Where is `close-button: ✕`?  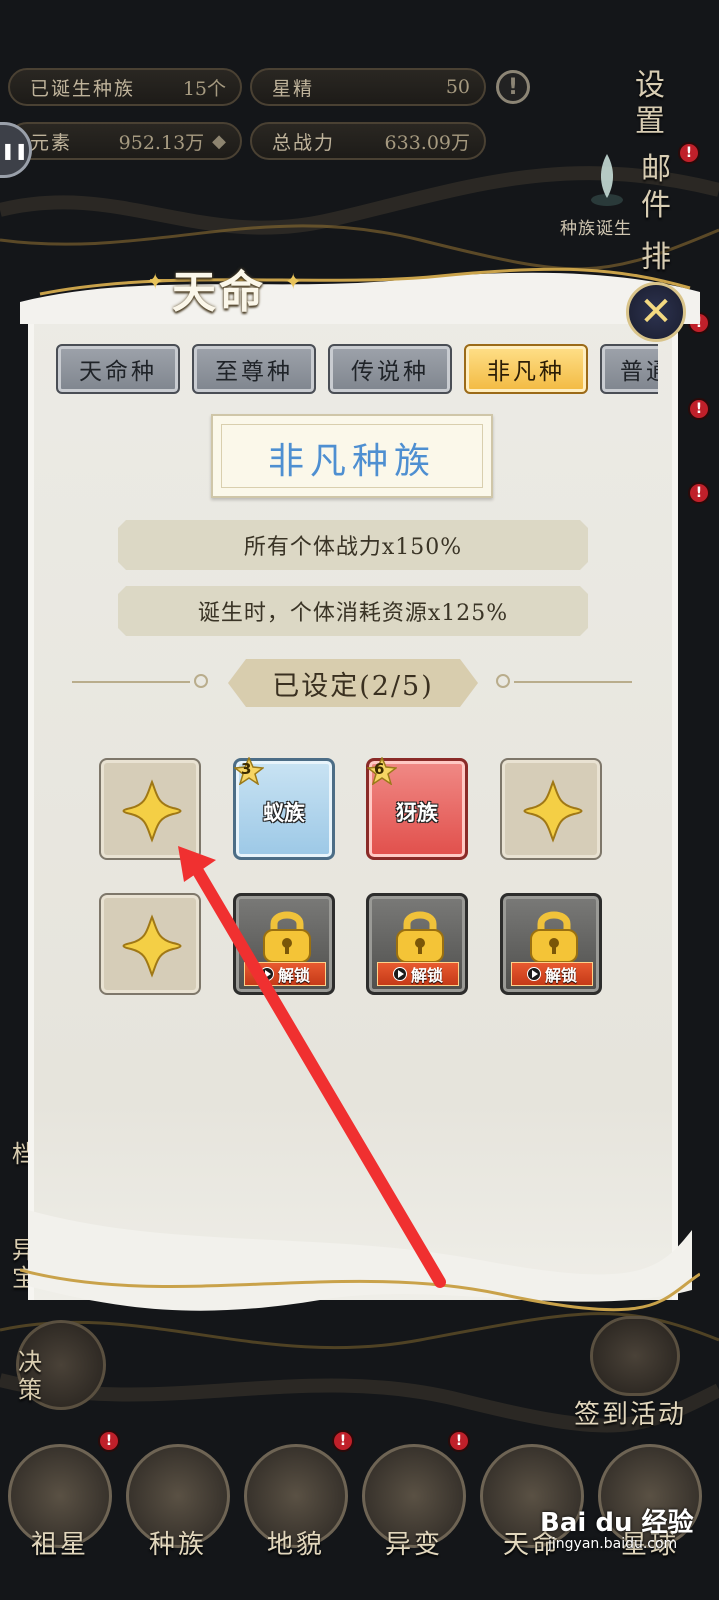 close-button: ✕ is located at coordinates (656, 312).